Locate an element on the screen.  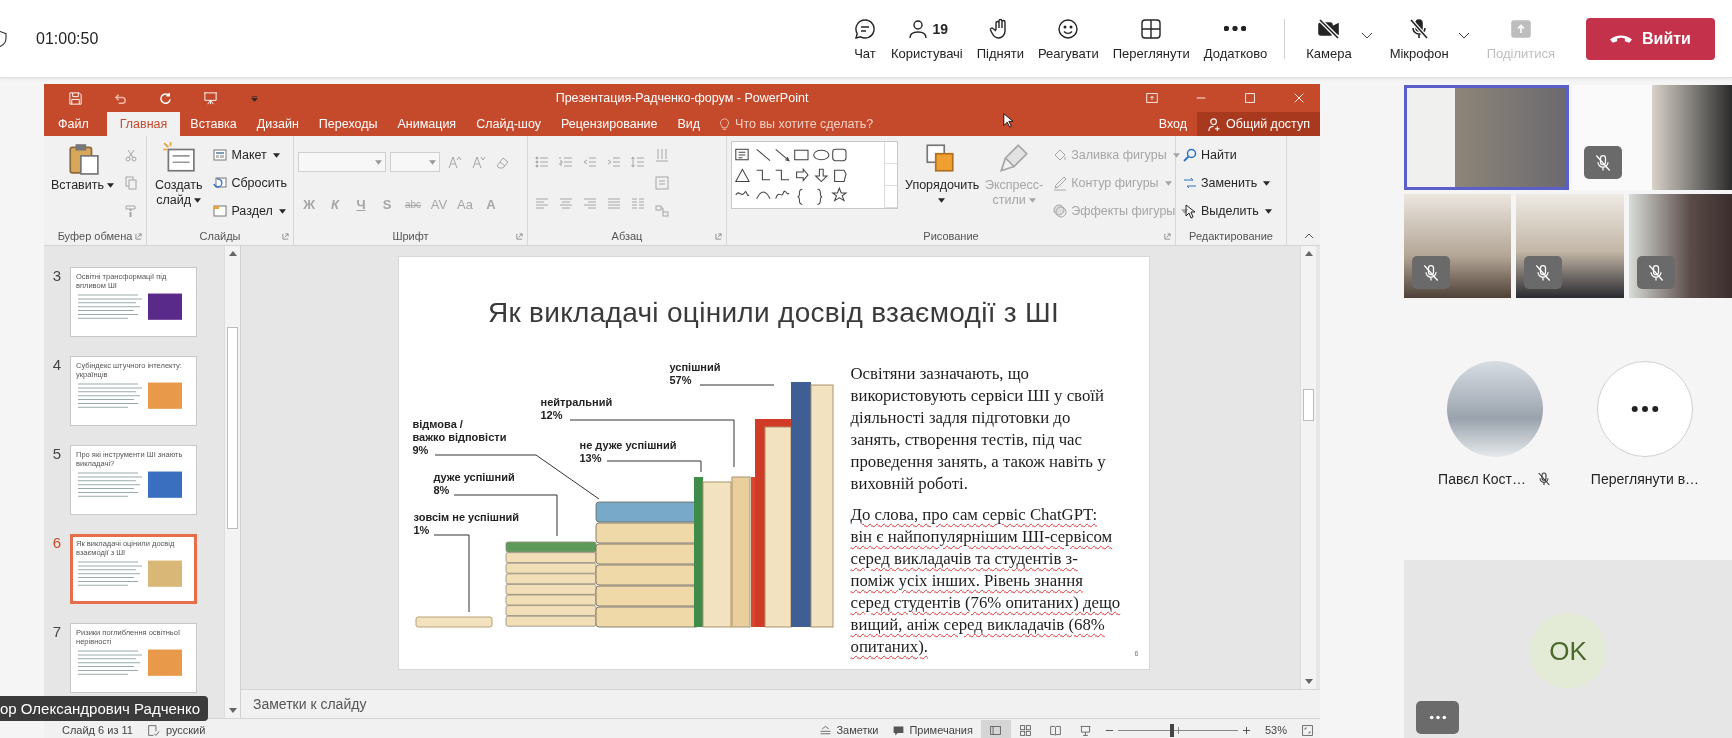
effects-icon is located at coordinates (1060, 211).